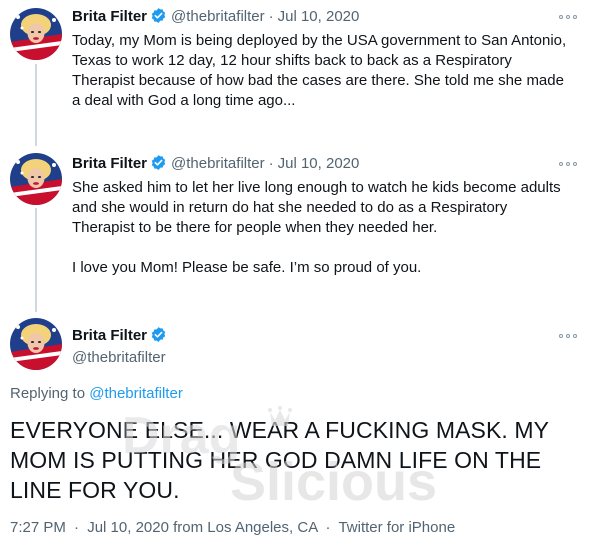 This screenshot has width=591, height=551. What do you see at coordinates (136, 393) in the screenshot?
I see `replying-to-mention: @thebritafilter` at bounding box center [136, 393].